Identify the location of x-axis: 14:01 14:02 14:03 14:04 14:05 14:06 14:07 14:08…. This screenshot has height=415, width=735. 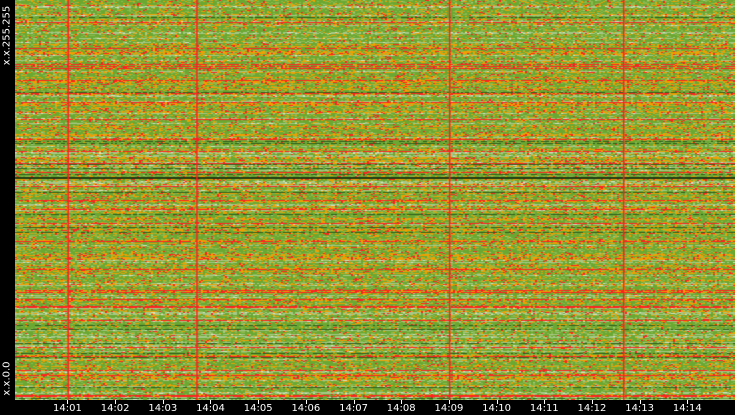
(367, 407).